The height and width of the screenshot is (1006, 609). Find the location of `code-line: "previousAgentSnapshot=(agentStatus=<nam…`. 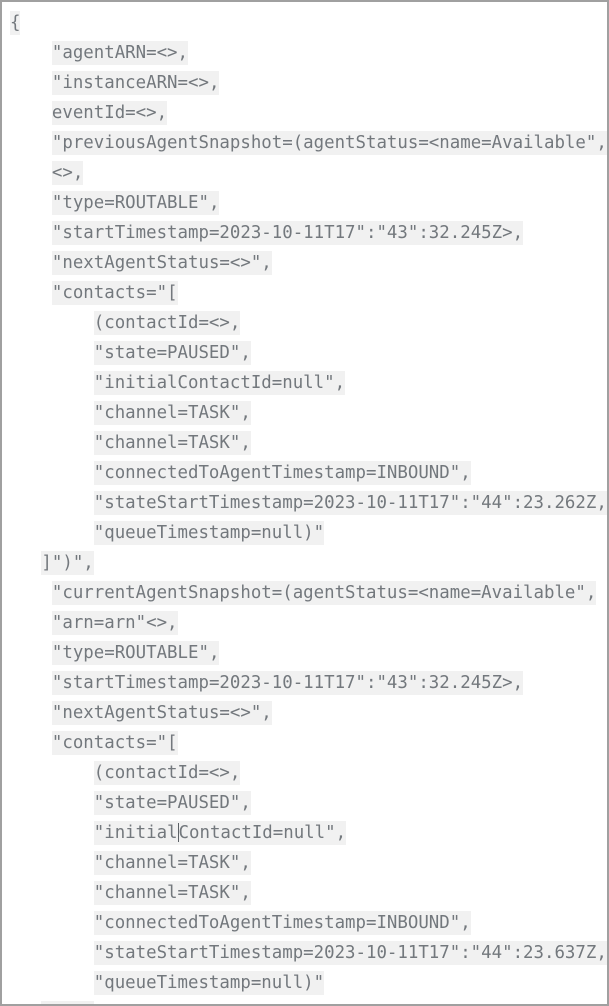

code-line: "previousAgentSnapshot=(agentStatus=<nam… is located at coordinates (304, 143).